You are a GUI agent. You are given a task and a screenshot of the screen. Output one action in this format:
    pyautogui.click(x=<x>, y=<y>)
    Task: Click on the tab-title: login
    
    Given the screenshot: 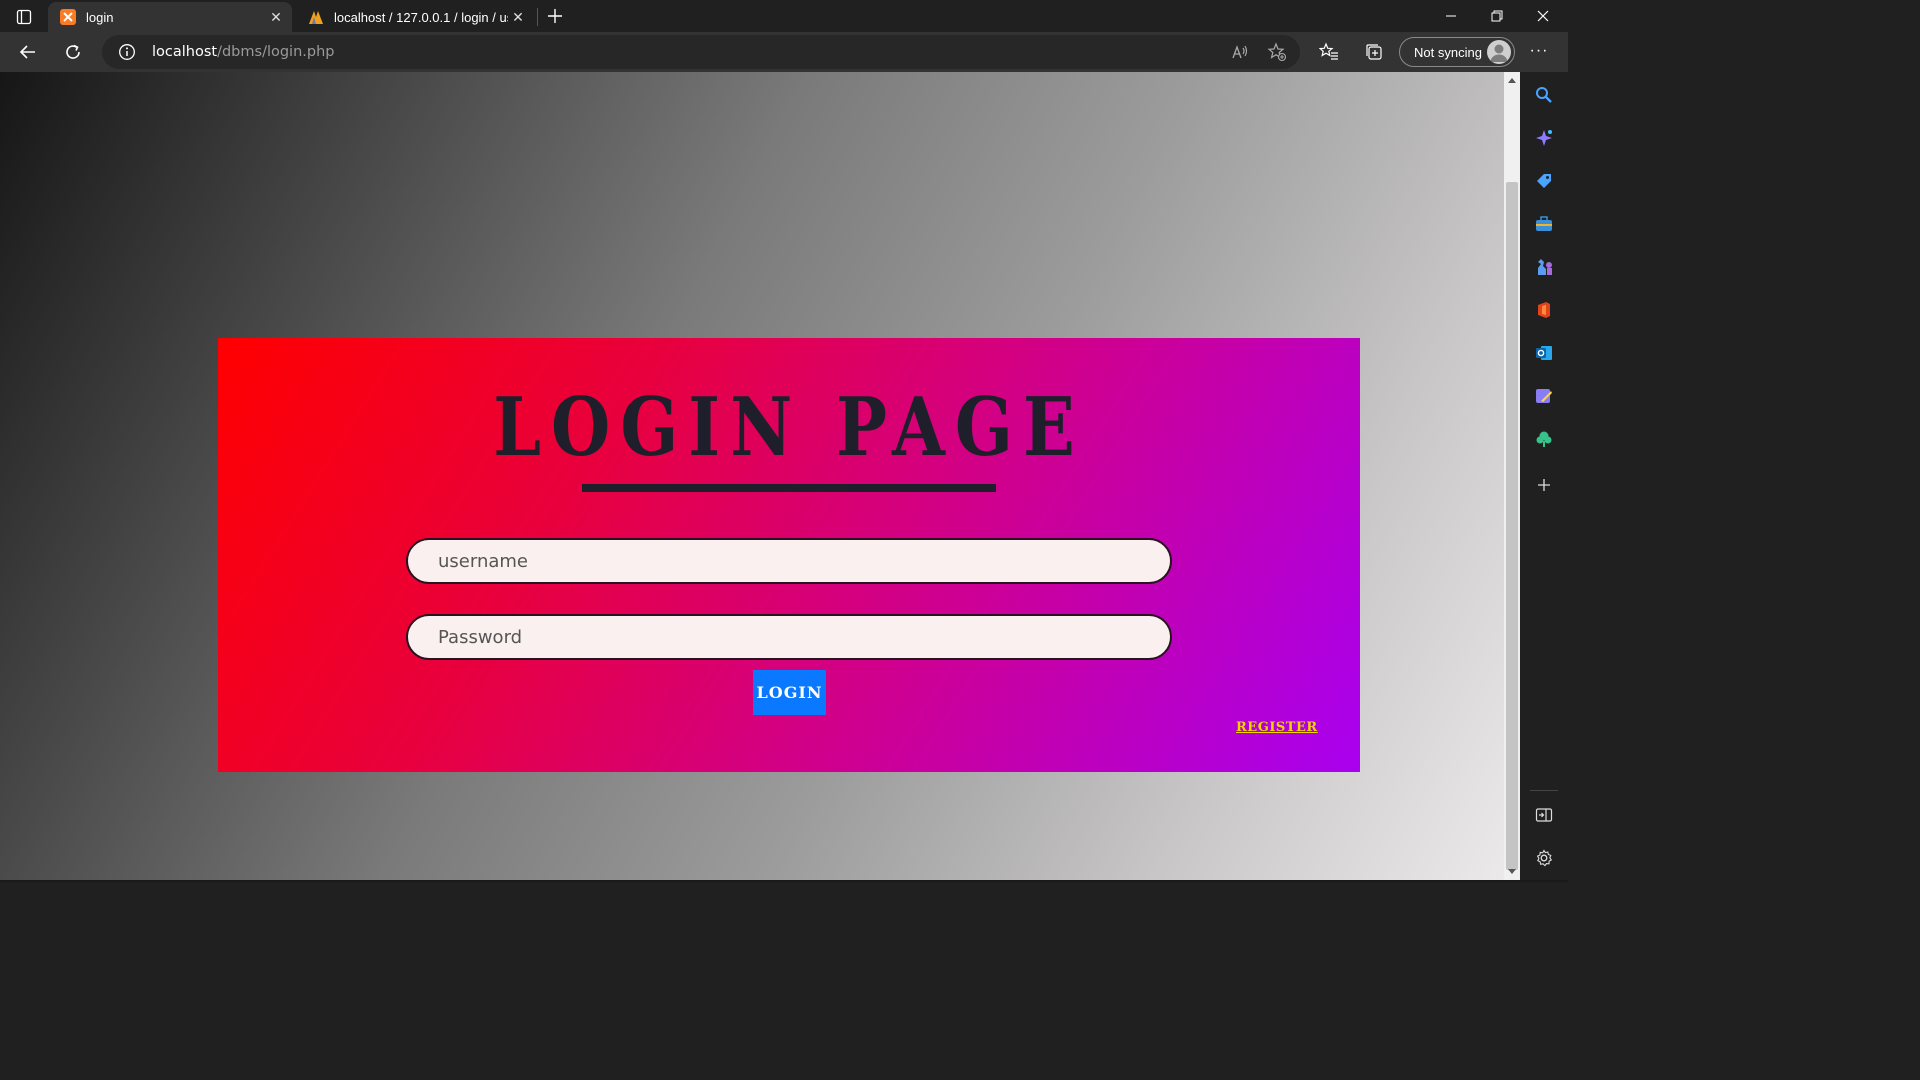 What is the action you would take?
    pyautogui.click(x=100, y=17)
    